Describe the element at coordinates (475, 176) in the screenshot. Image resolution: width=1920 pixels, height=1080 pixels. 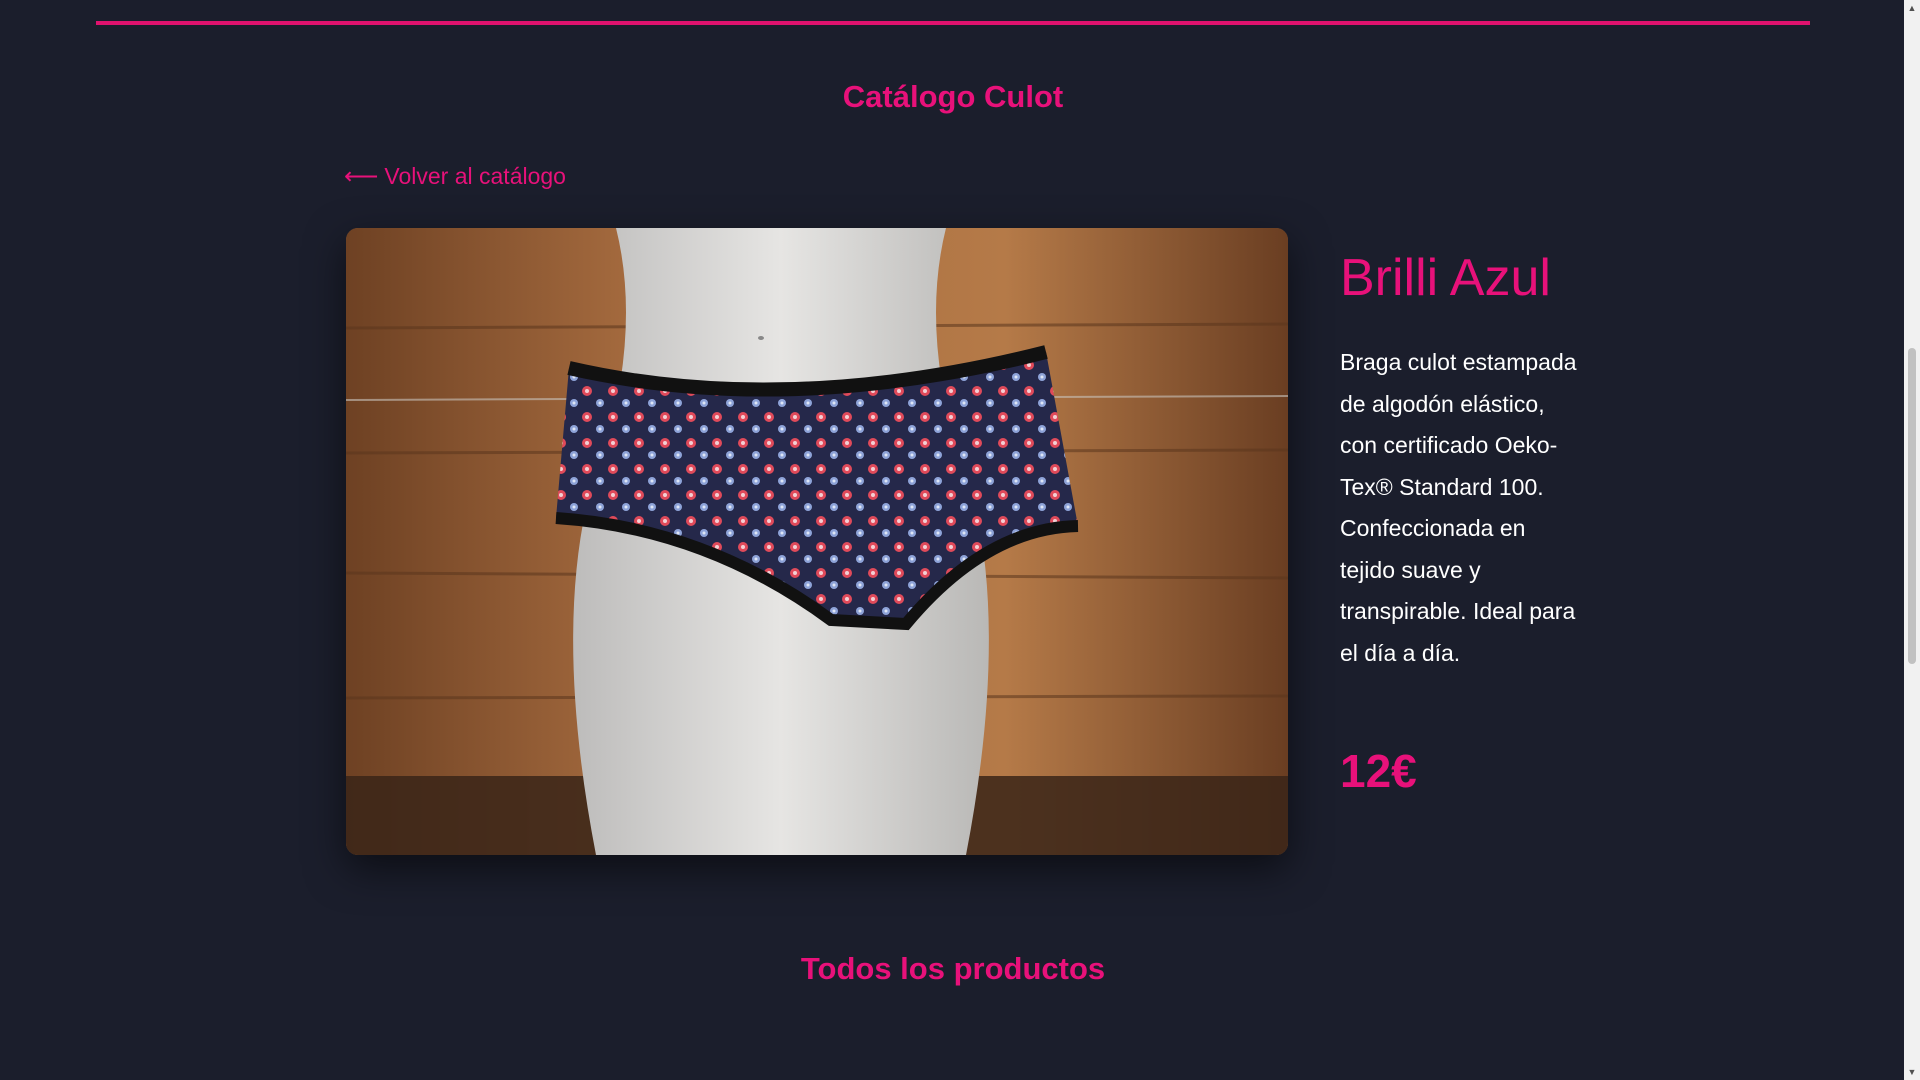
I see `back-link-label: Volver al catálogo` at that location.